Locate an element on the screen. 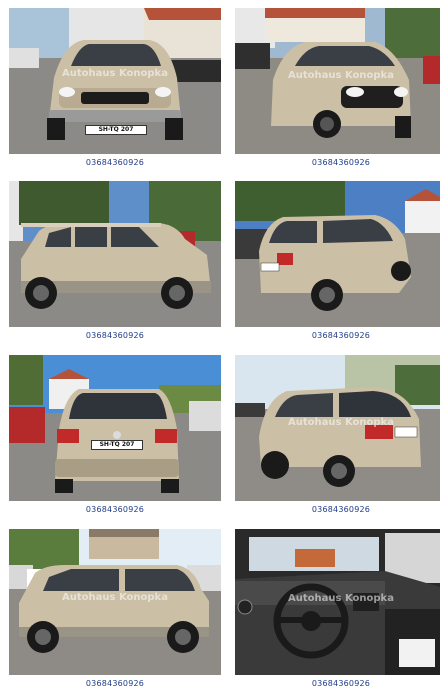  gallery-item: SH-TQ 207 03684360926 is located at coordinates (115, 434).